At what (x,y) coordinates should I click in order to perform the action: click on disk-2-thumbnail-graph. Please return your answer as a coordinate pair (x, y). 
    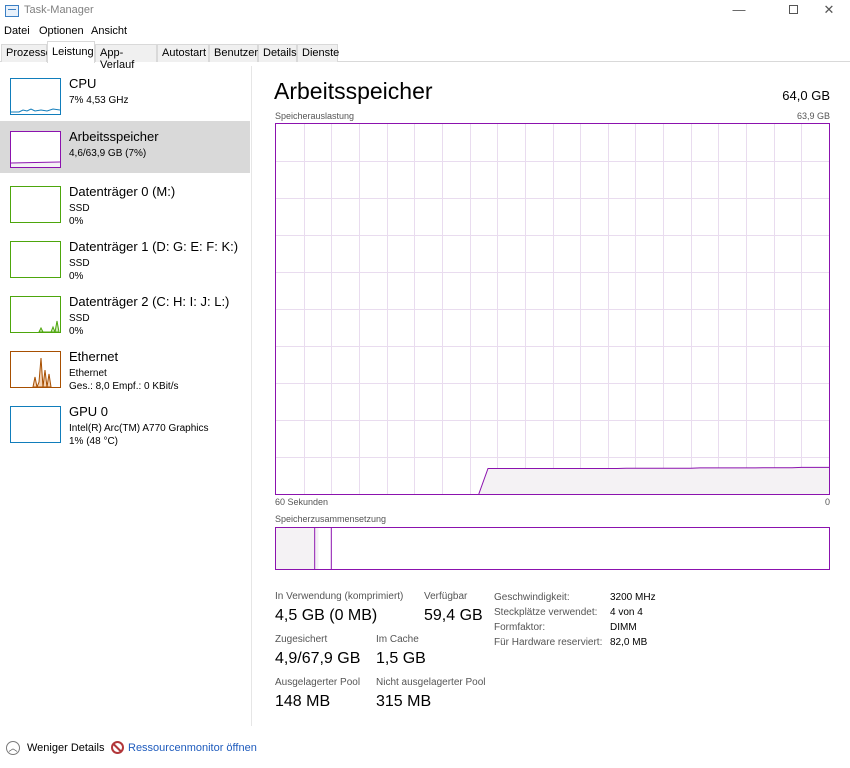
    Looking at the image, I should click on (35, 314).